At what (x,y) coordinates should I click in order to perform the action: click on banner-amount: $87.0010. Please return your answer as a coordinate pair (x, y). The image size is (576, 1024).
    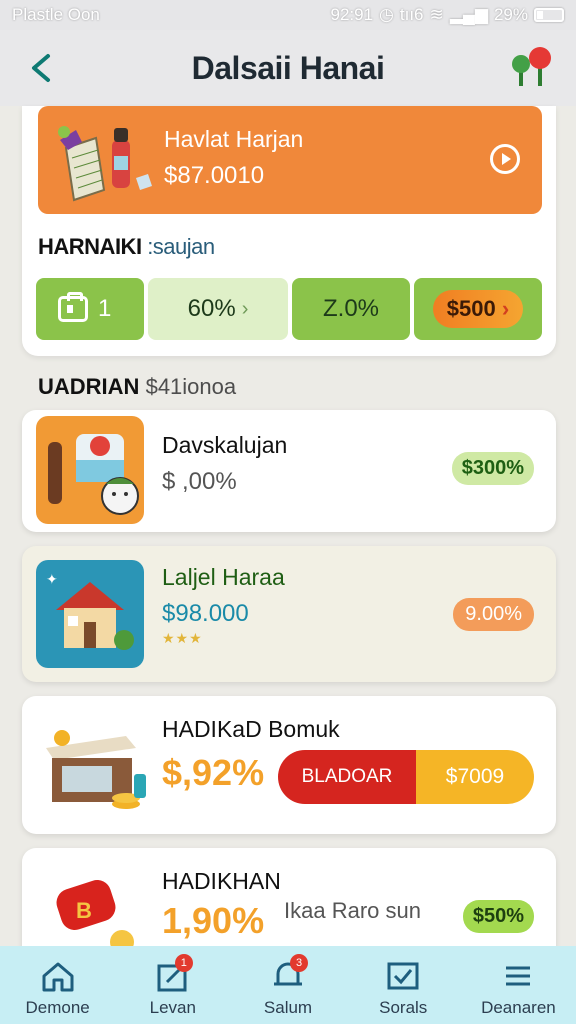
    Looking at the image, I should click on (214, 175).